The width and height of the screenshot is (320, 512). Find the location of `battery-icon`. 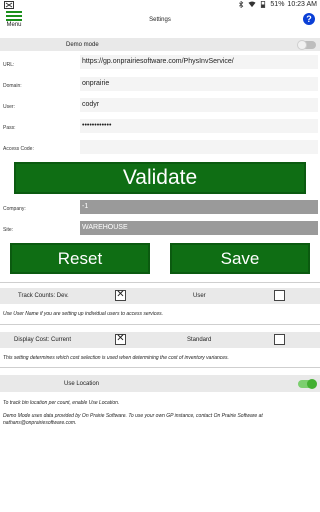

battery-icon is located at coordinates (263, 4).